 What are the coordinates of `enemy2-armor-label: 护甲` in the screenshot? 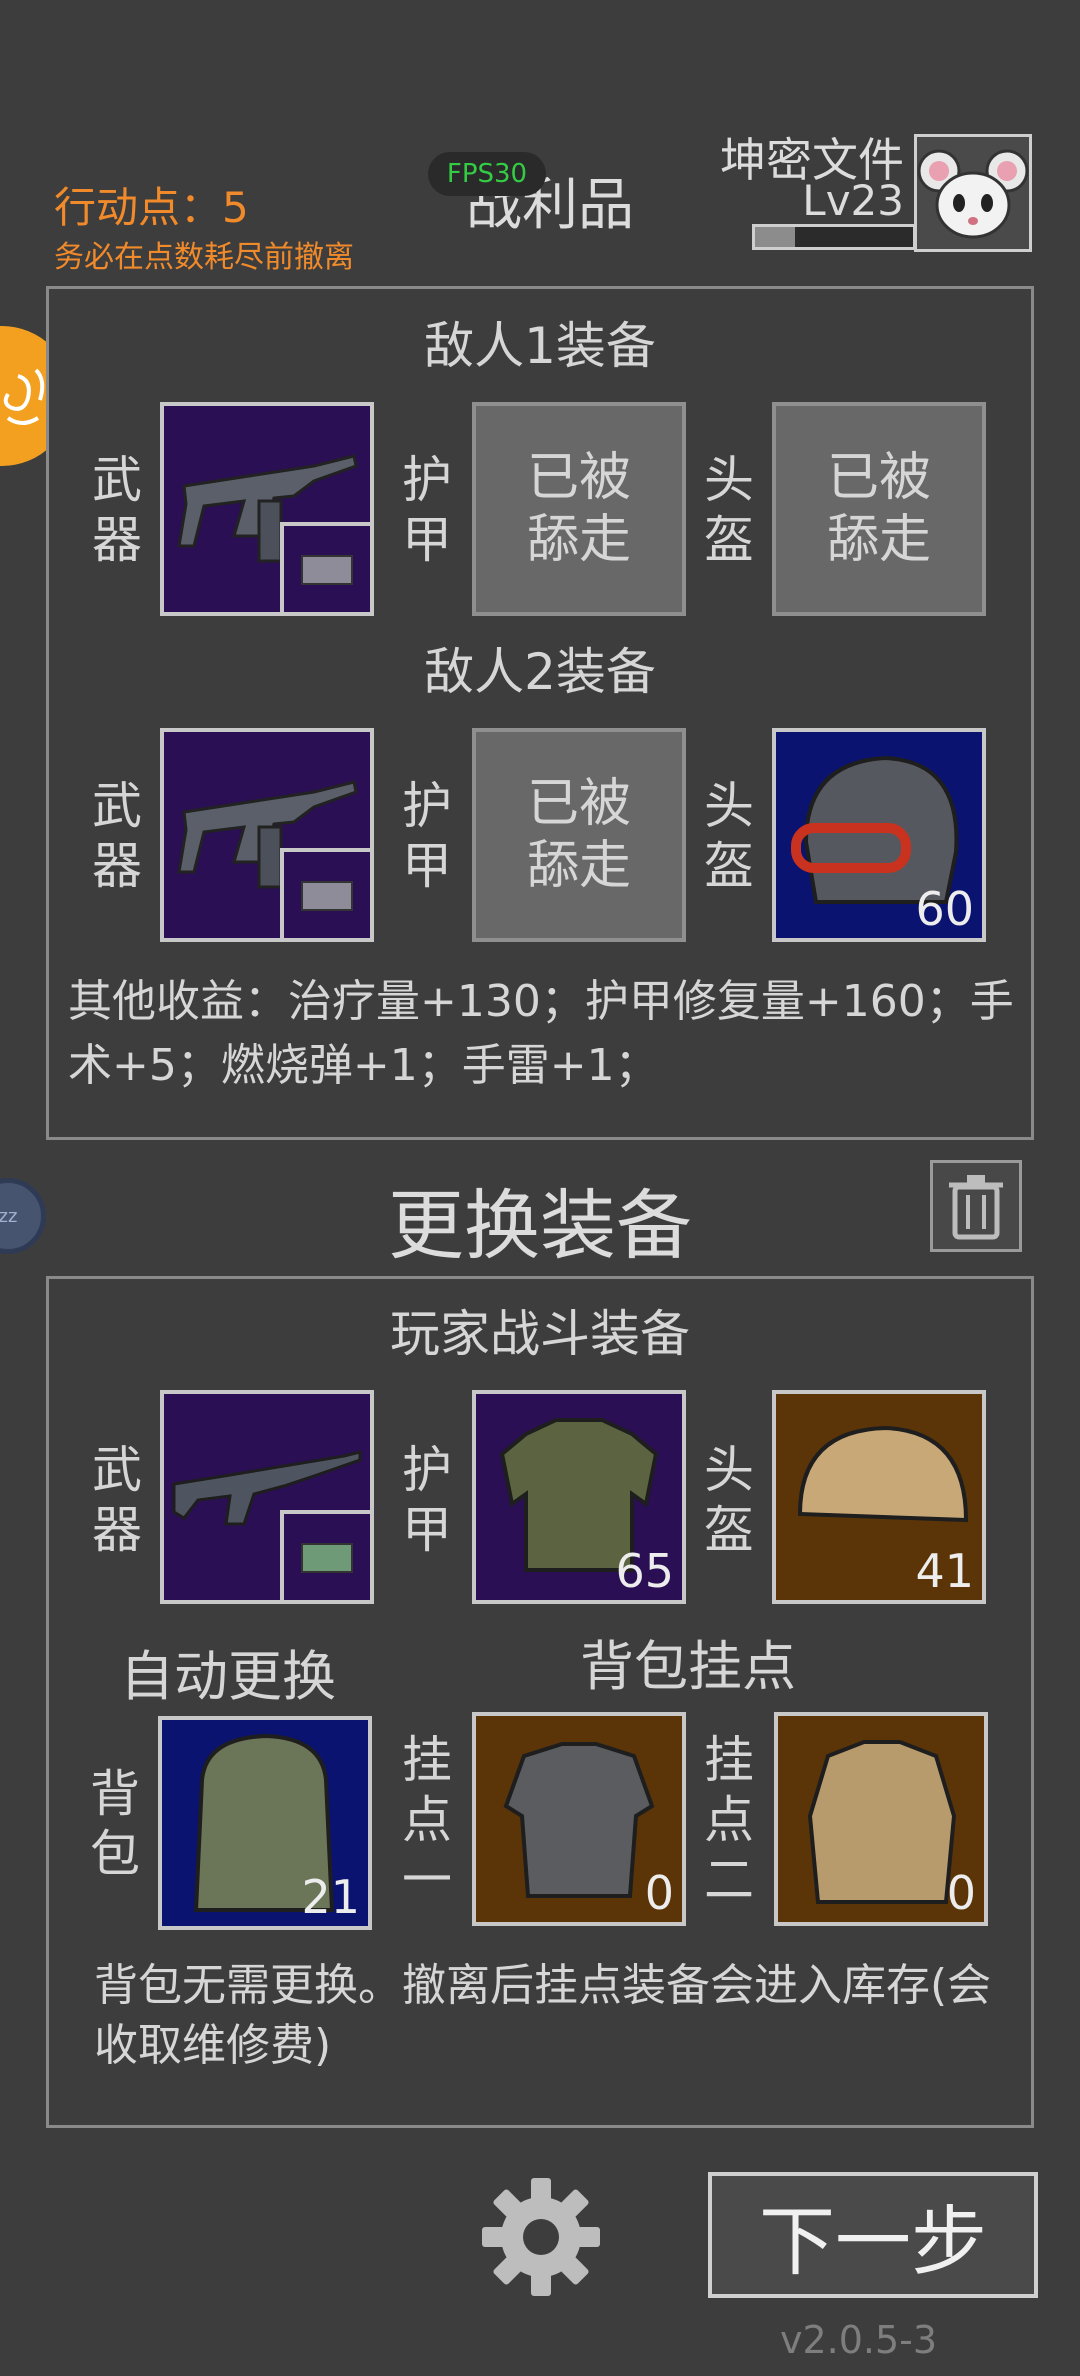 It's located at (427, 836).